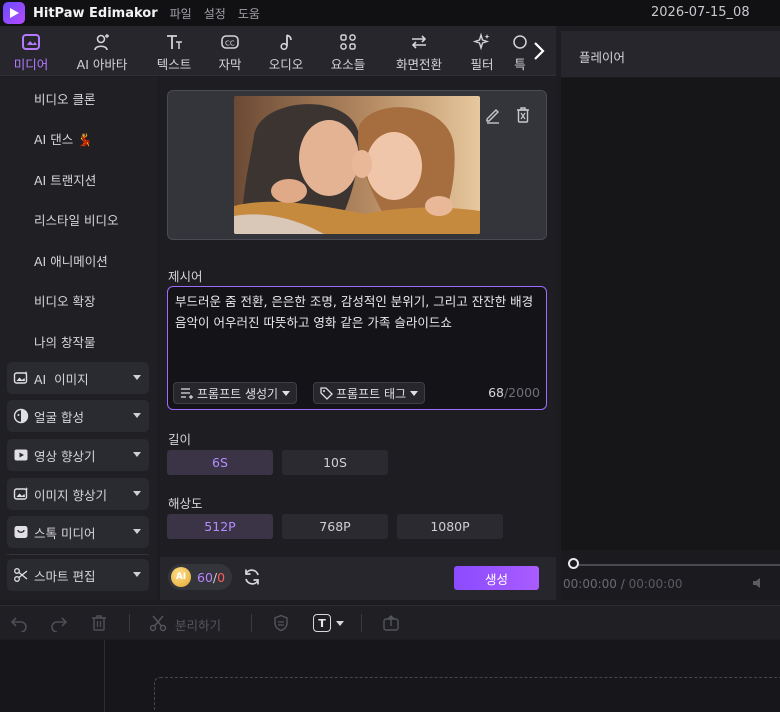 The width and height of the screenshot is (780, 712). I want to click on main-toolbar: 미디어 AI 아바타 텍스트 CC 자막 오디오 요소들 화면전환 필터 특, so click(278, 51).